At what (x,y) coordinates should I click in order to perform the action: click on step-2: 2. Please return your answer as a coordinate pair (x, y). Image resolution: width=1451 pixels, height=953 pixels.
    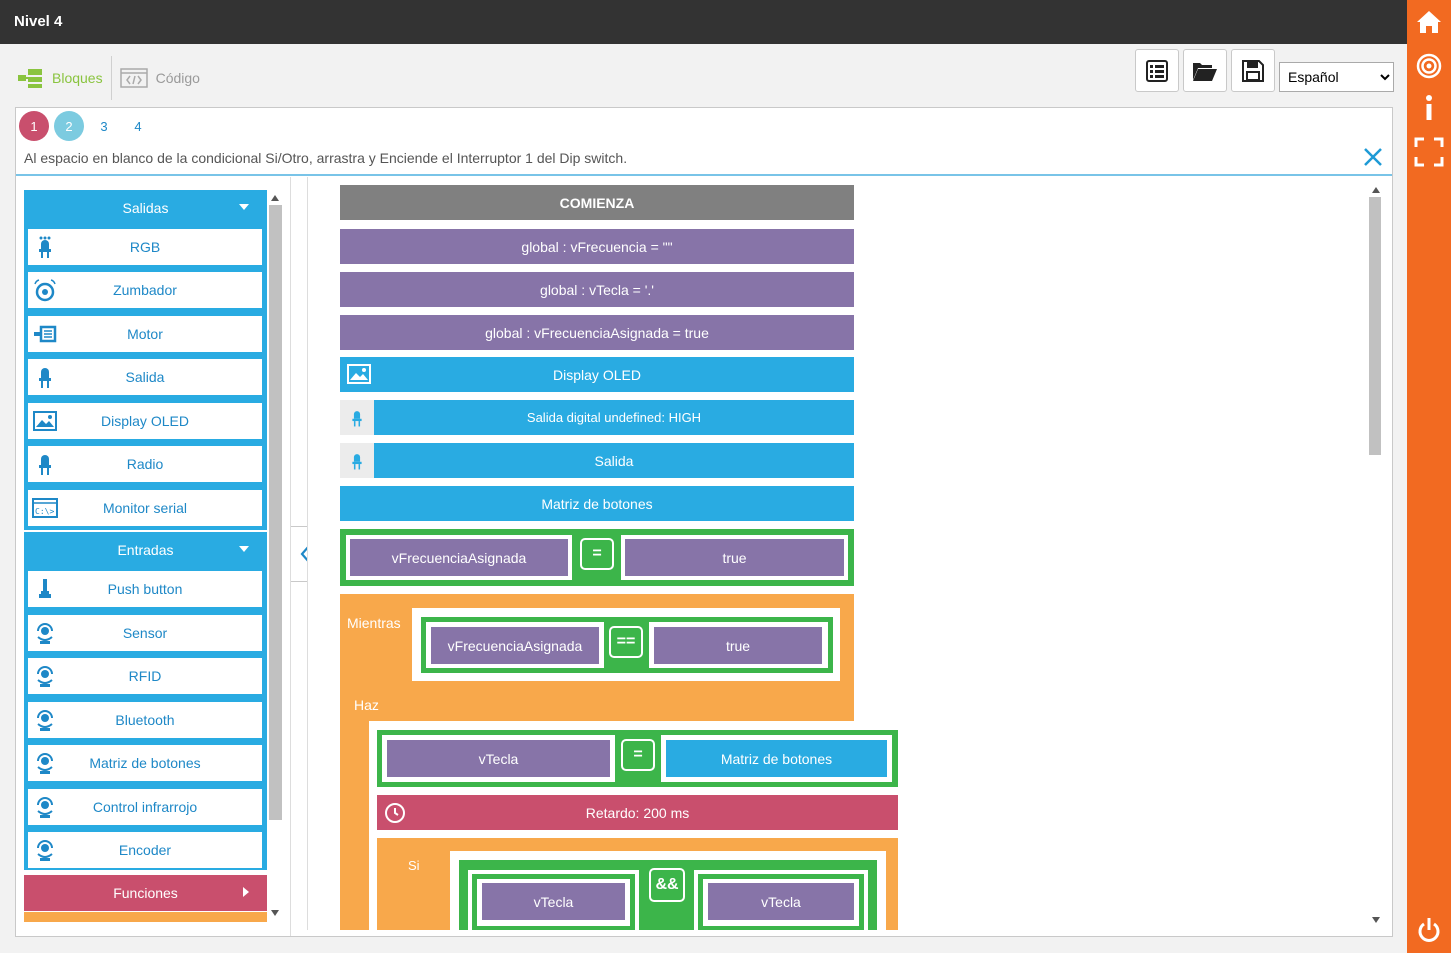
    Looking at the image, I should click on (69, 126).